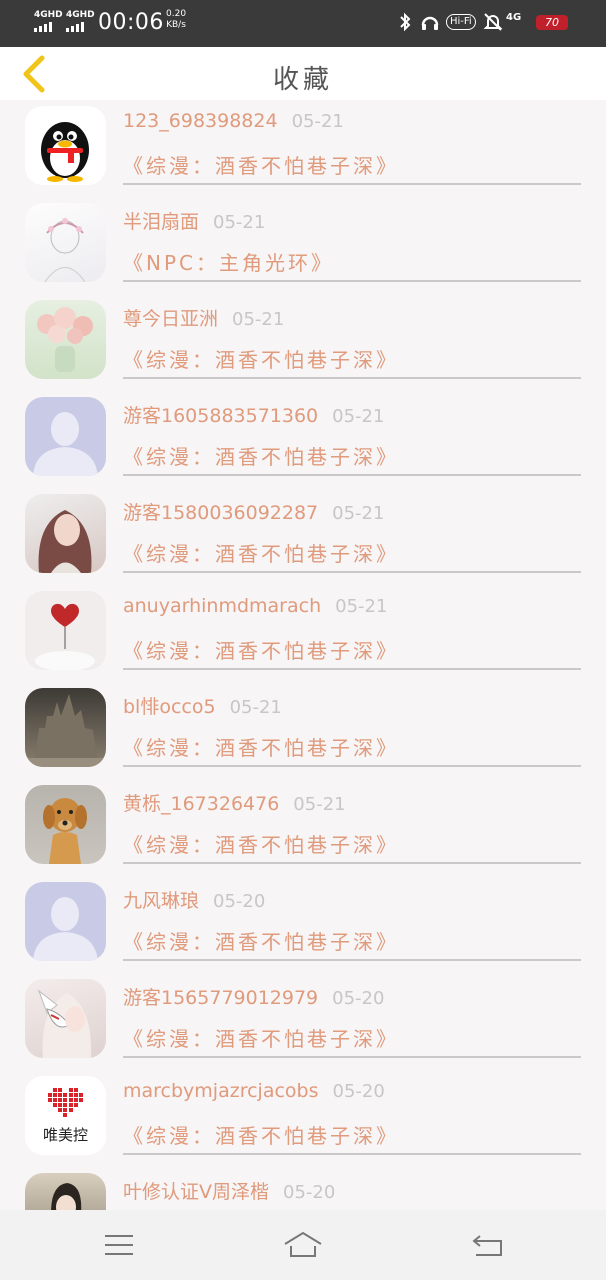  I want to click on user-name: marcbymjazrcjacobs, so click(221, 1091).